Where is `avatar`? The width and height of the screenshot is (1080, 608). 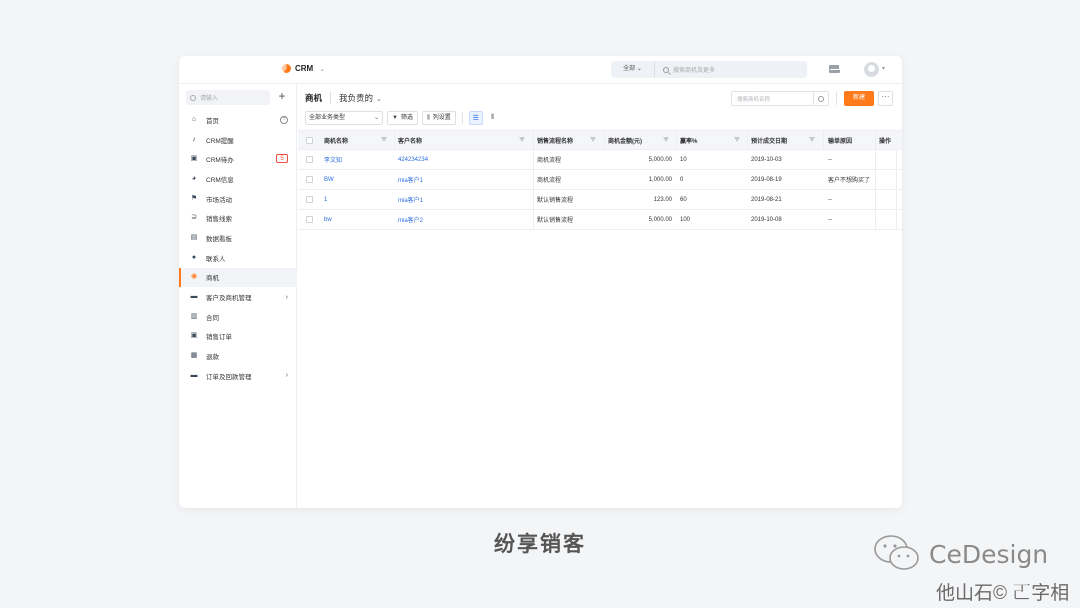
avatar is located at coordinates (871, 69).